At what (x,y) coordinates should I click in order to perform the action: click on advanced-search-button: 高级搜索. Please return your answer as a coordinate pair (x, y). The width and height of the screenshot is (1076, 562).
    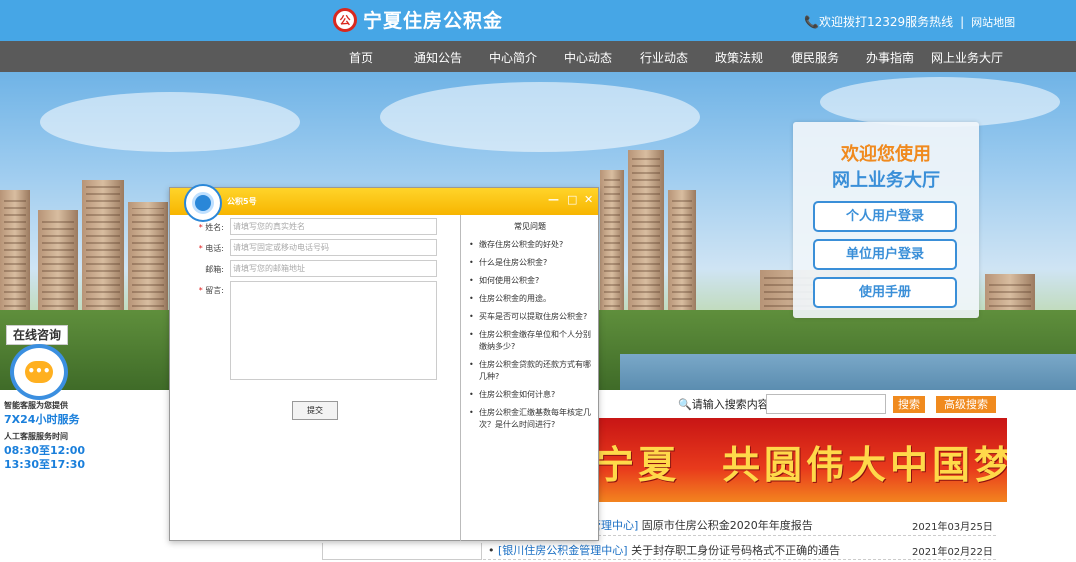
    Looking at the image, I should click on (966, 404).